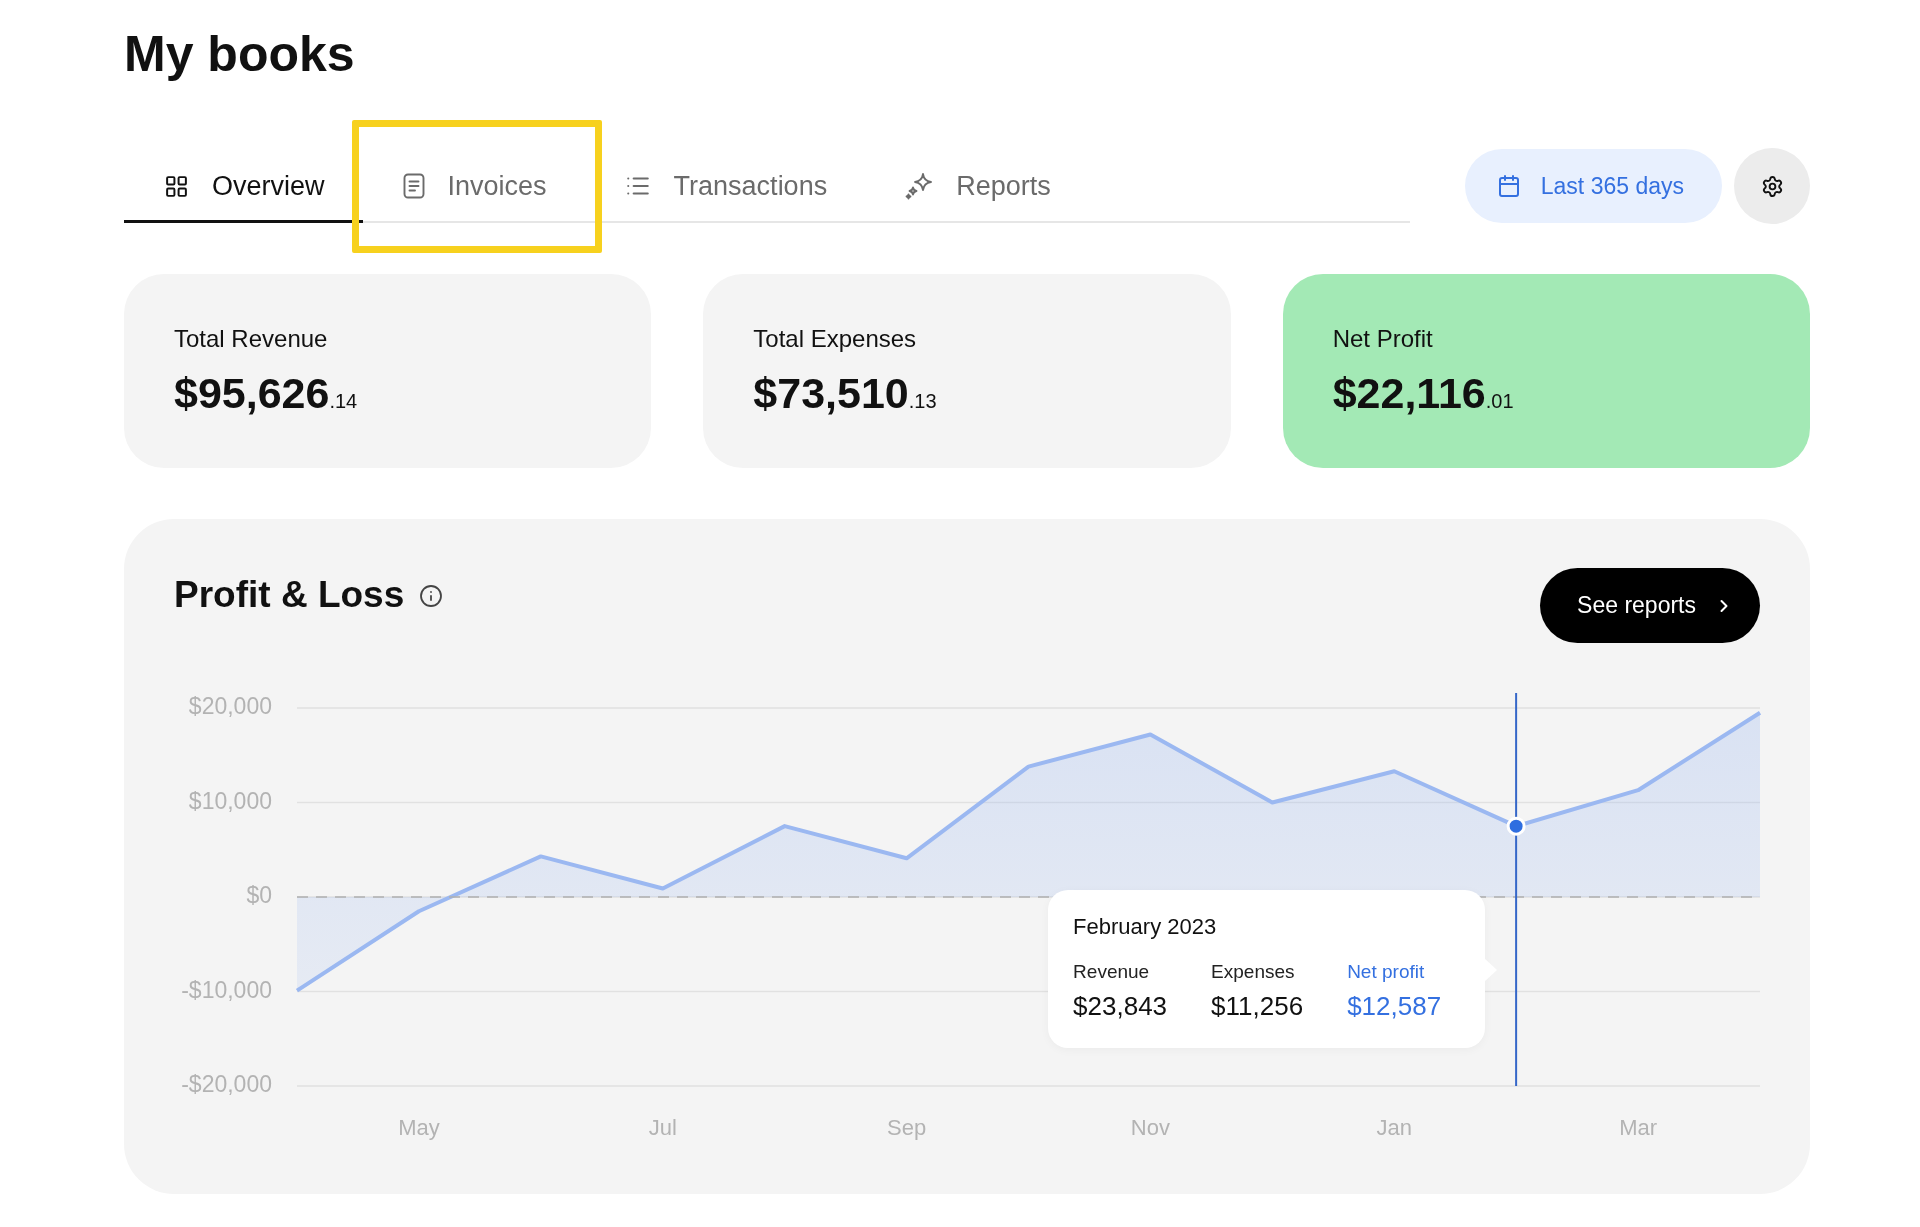 Image resolution: width=1920 pixels, height=1227 pixels. What do you see at coordinates (1423, 393) in the screenshot?
I see `card-amount: $22,116.01` at bounding box center [1423, 393].